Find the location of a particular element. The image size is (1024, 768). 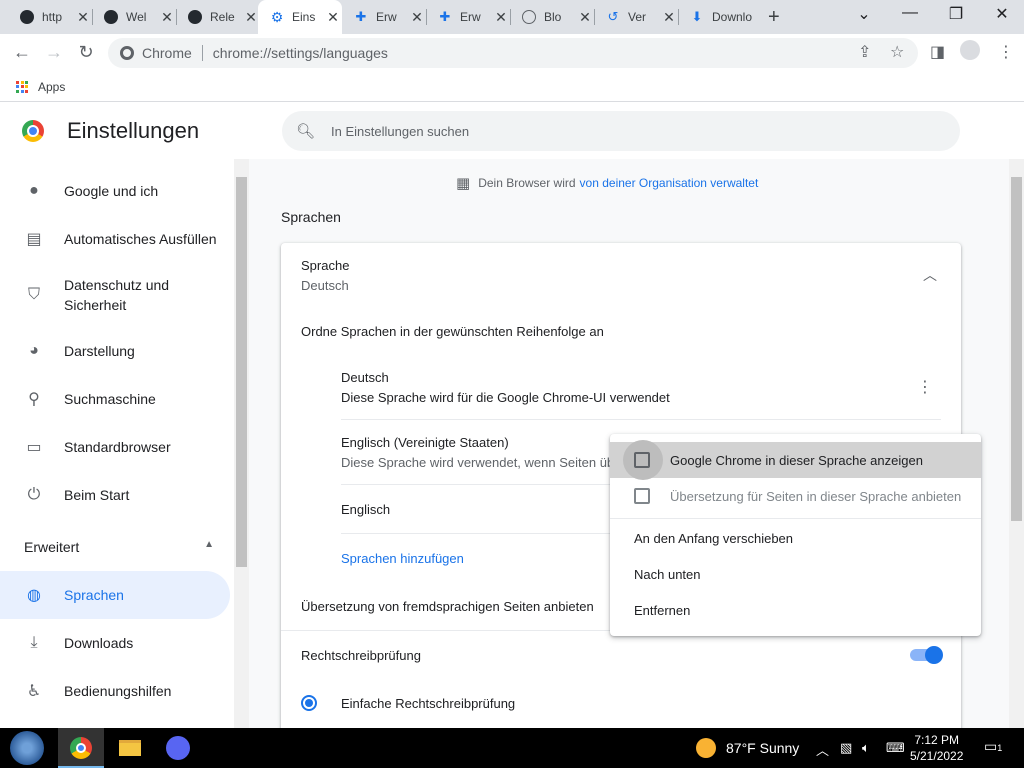

settings-header: Einstellungen 🔍︎ In Einstellungen suchen is located at coordinates (512, 131).